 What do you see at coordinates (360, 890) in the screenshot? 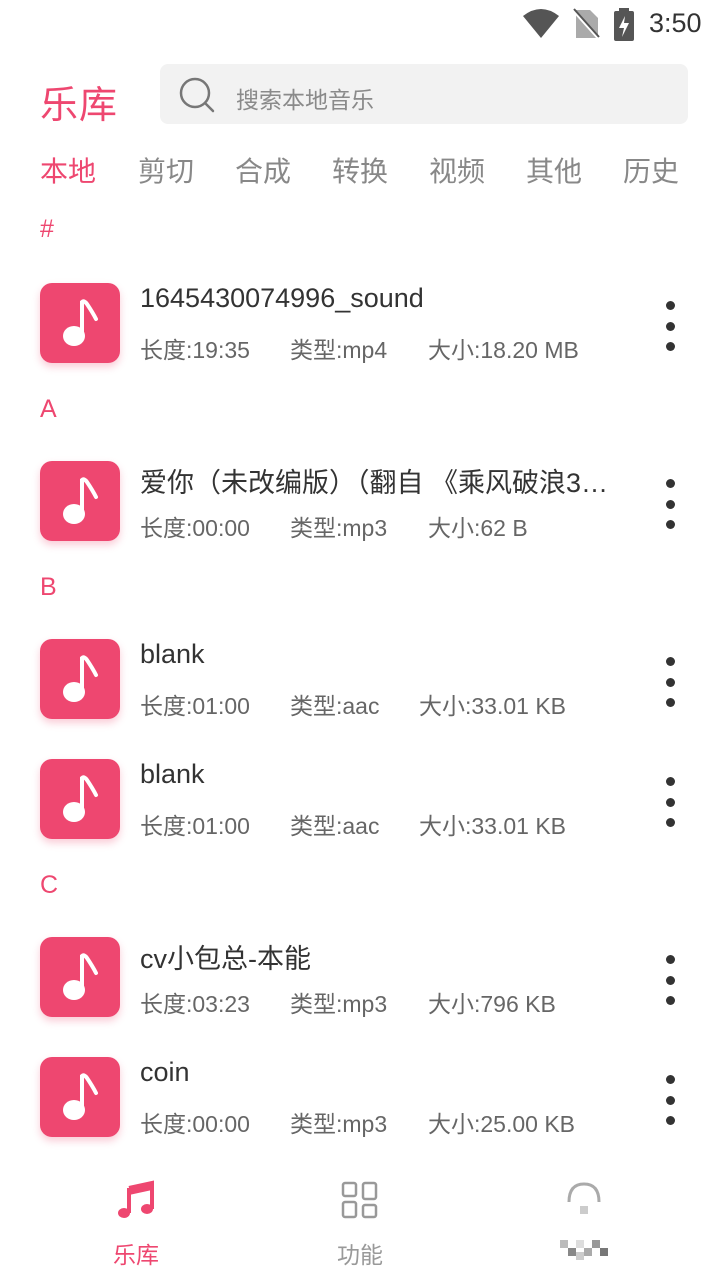
I see `section-header: C` at bounding box center [360, 890].